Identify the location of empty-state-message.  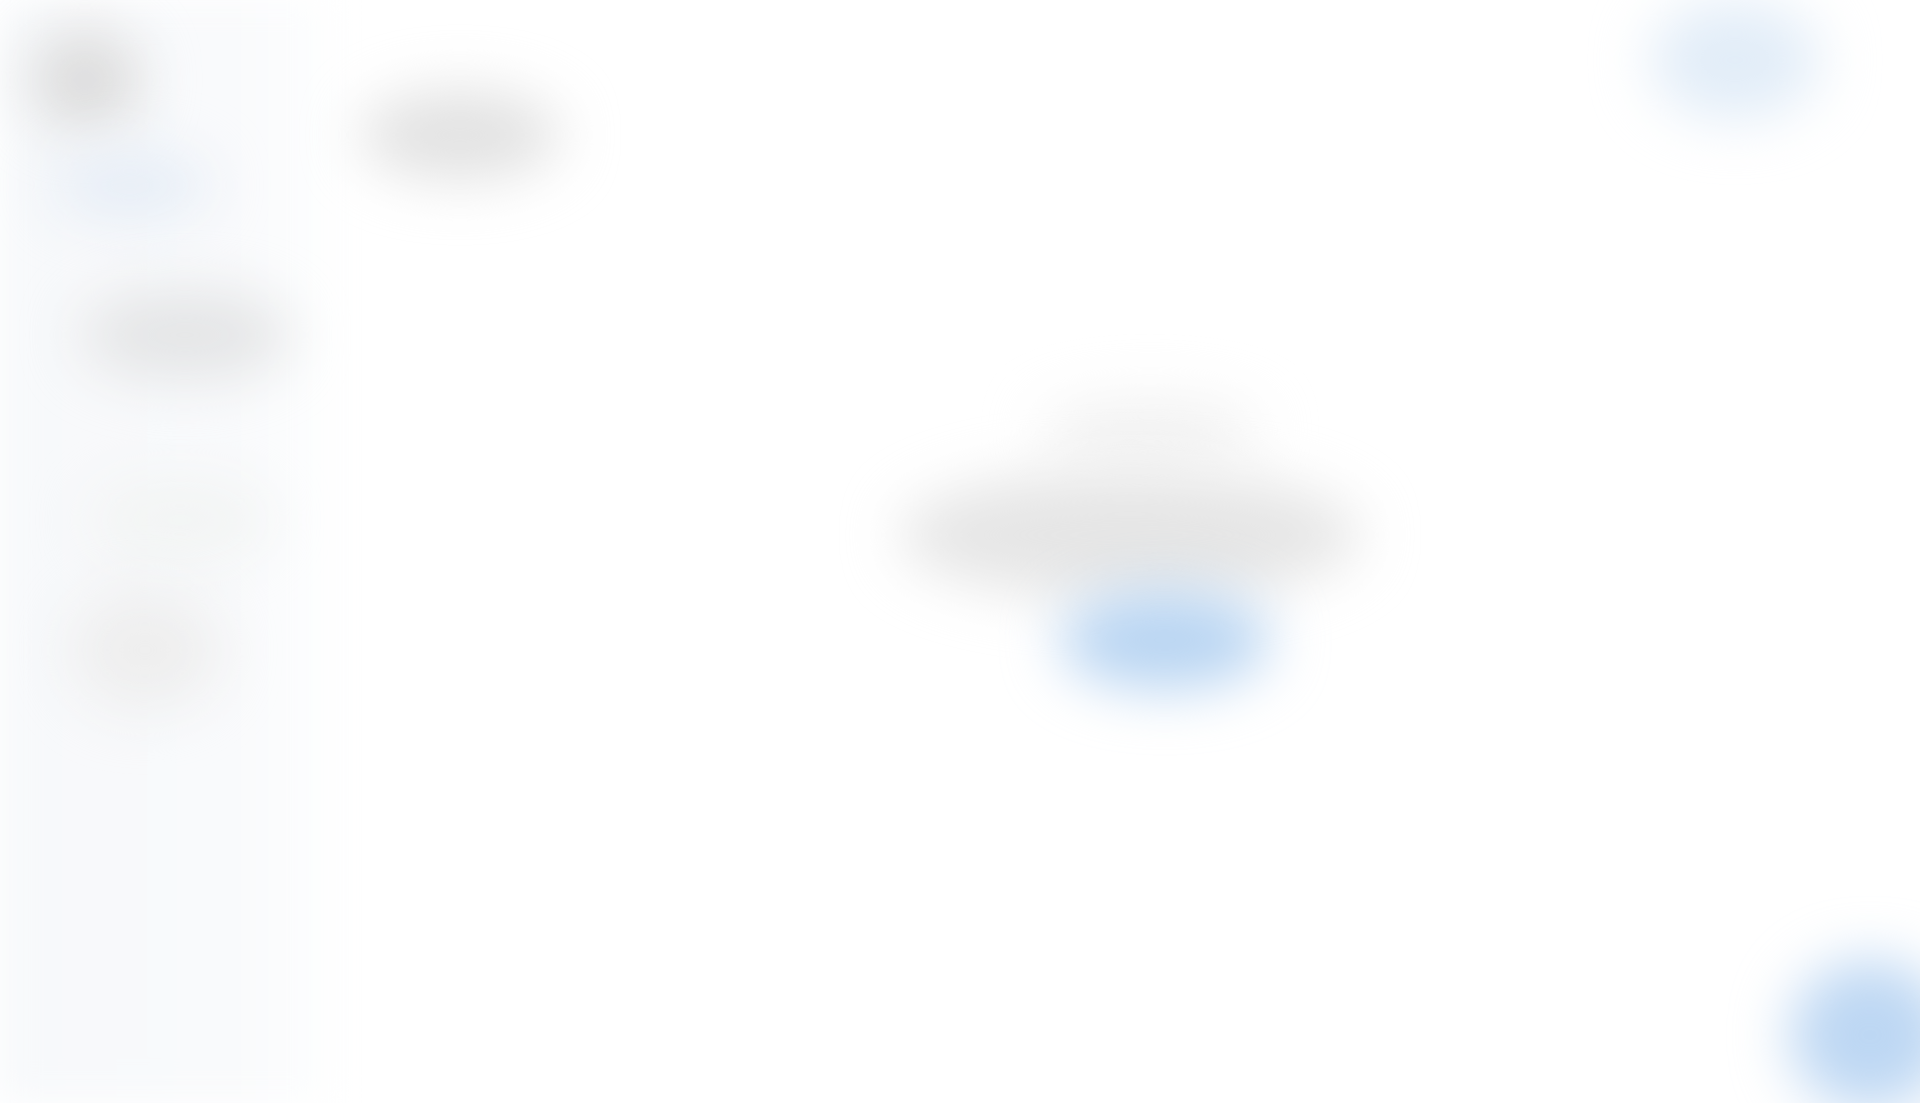
(1130, 535).